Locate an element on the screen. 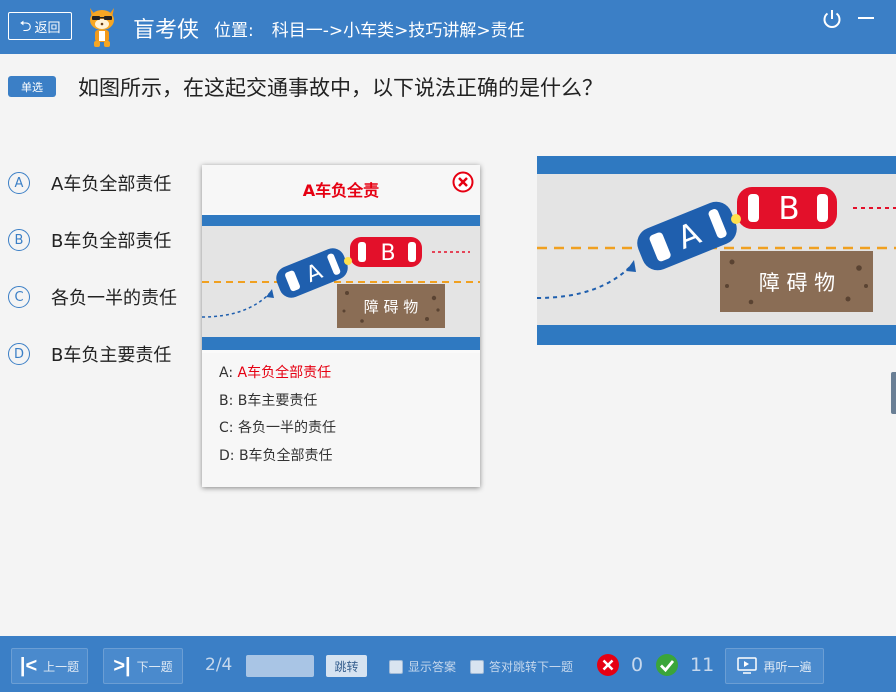 The height and width of the screenshot is (692, 896). auto-next-label: 答对跳转下一题 is located at coordinates (531, 667).